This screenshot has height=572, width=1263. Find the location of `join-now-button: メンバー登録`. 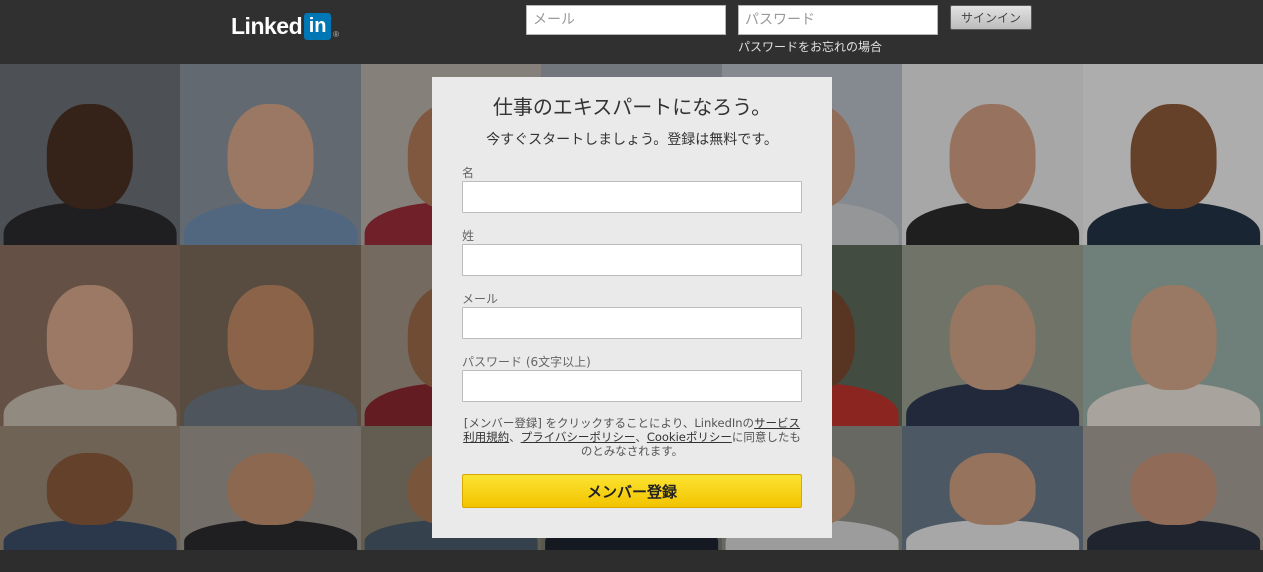

join-now-button: メンバー登録 is located at coordinates (632, 491).